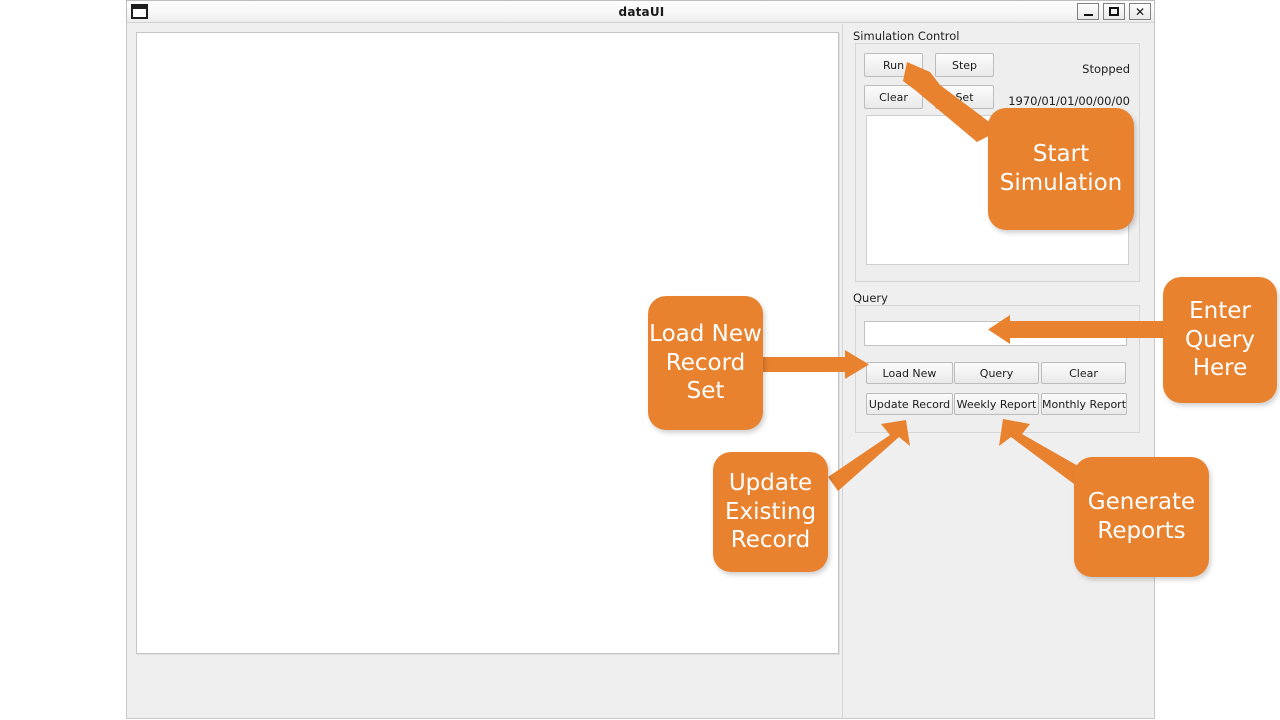 This screenshot has width=1280, height=720. What do you see at coordinates (870, 298) in the screenshot?
I see `query-label: Query` at bounding box center [870, 298].